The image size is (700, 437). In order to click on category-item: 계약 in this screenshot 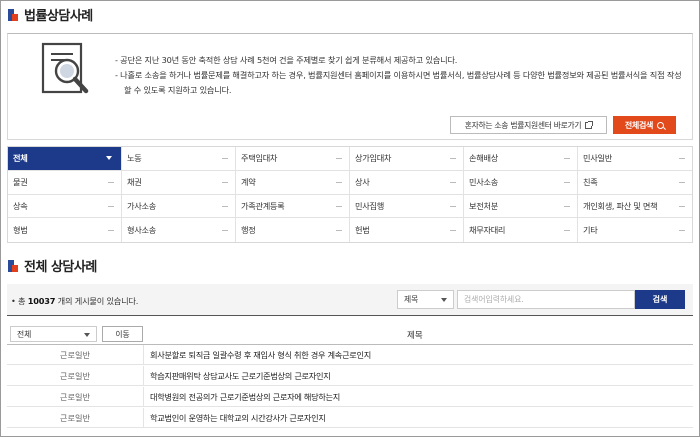, I will do `click(293, 182)`.